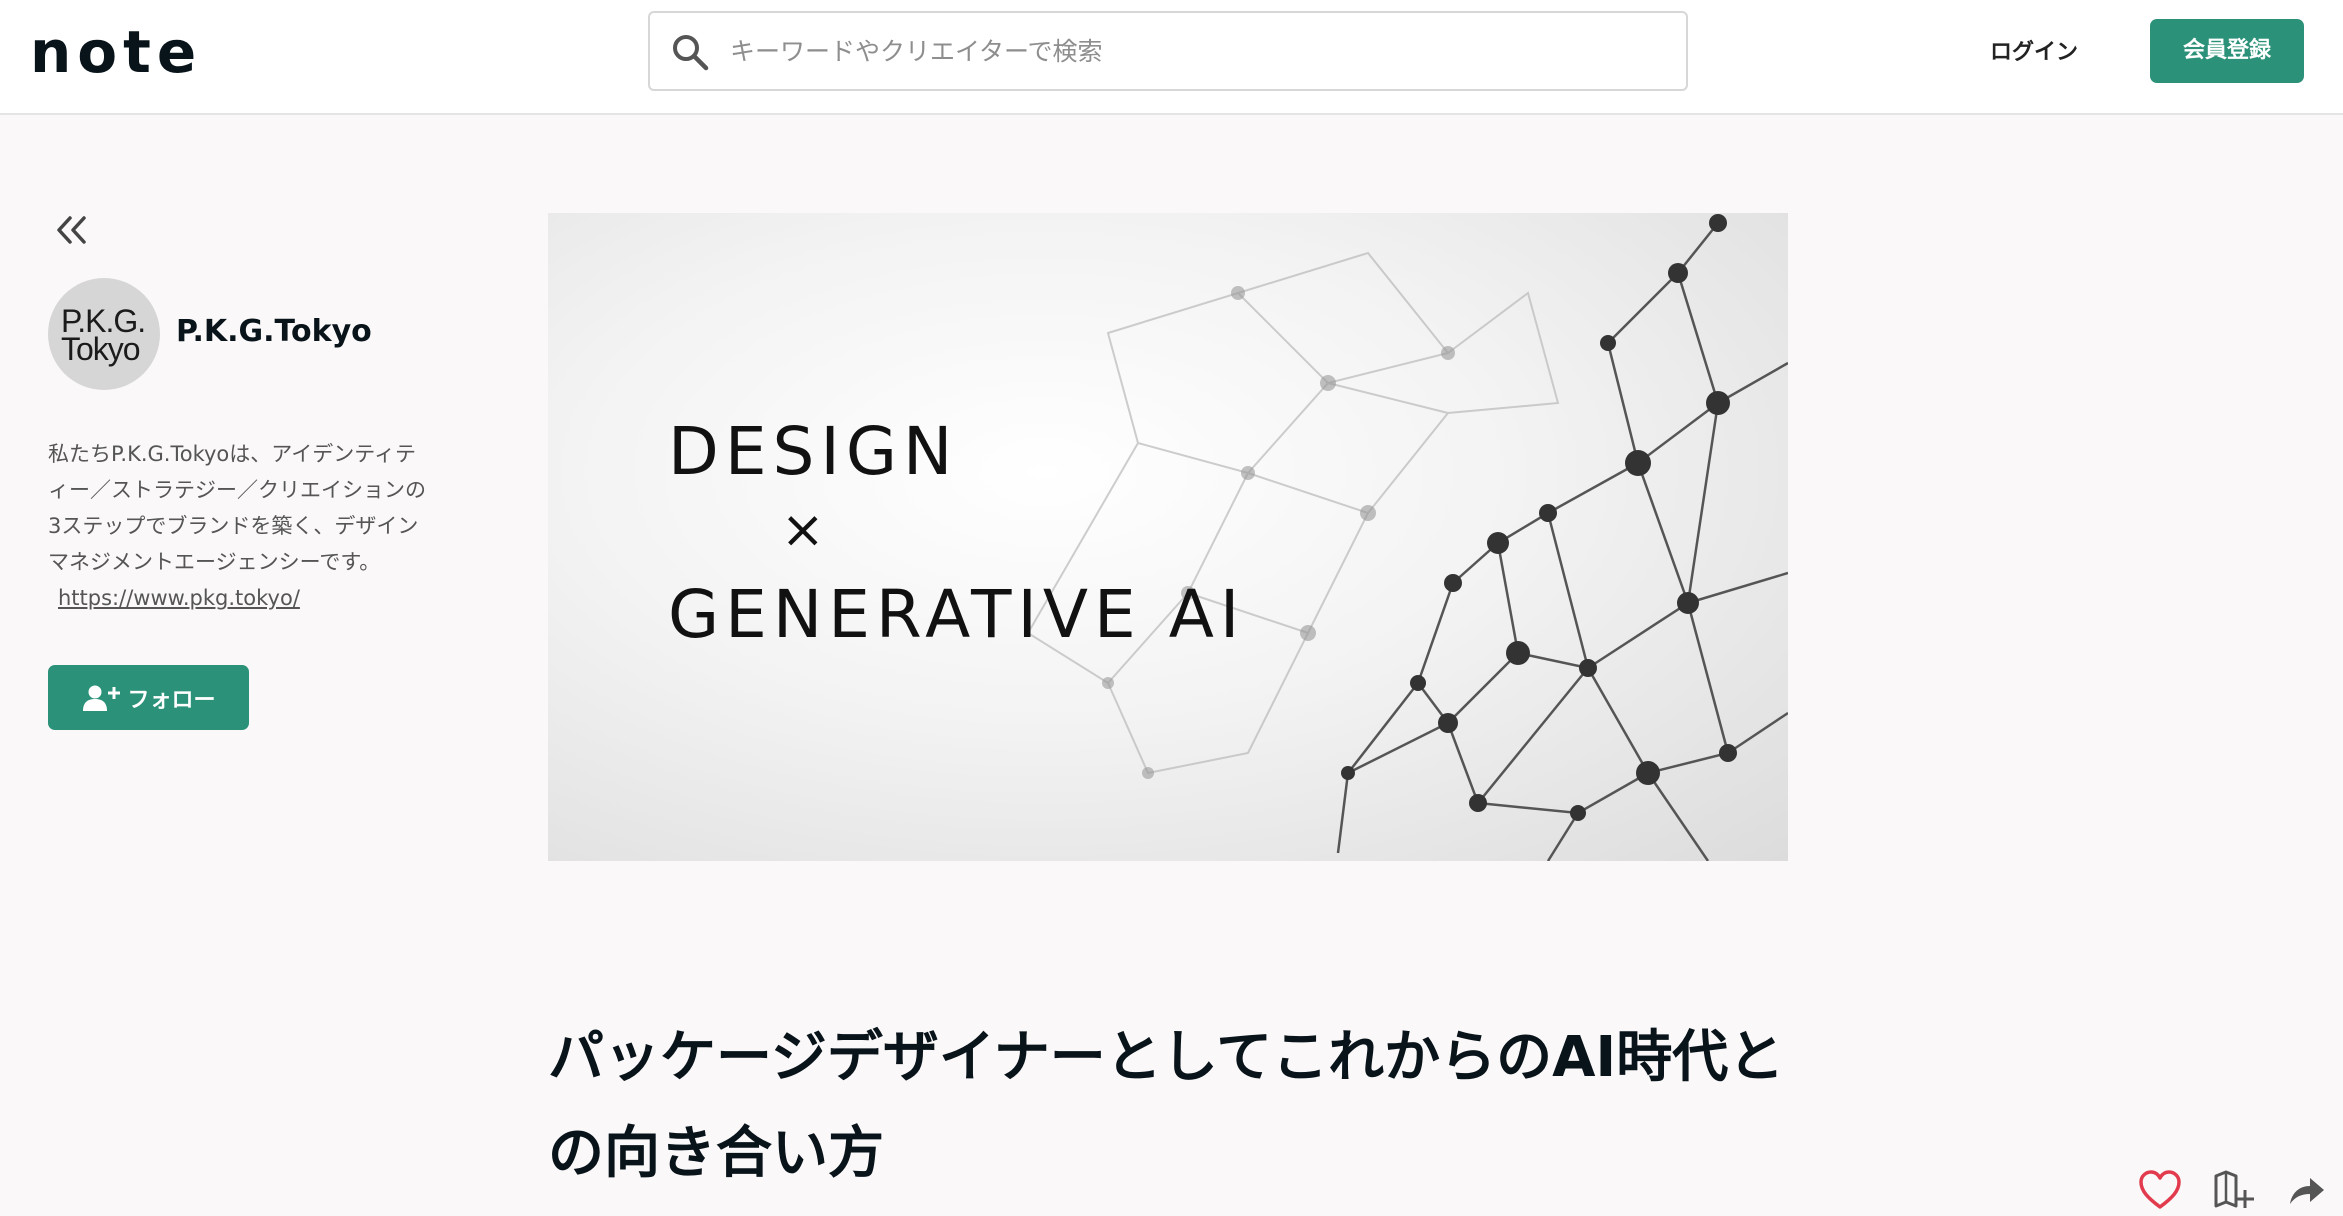  I want to click on article-title: パッケージデザイナーとしてこれからのAI時代との向き合い方, so click(1166, 1105).